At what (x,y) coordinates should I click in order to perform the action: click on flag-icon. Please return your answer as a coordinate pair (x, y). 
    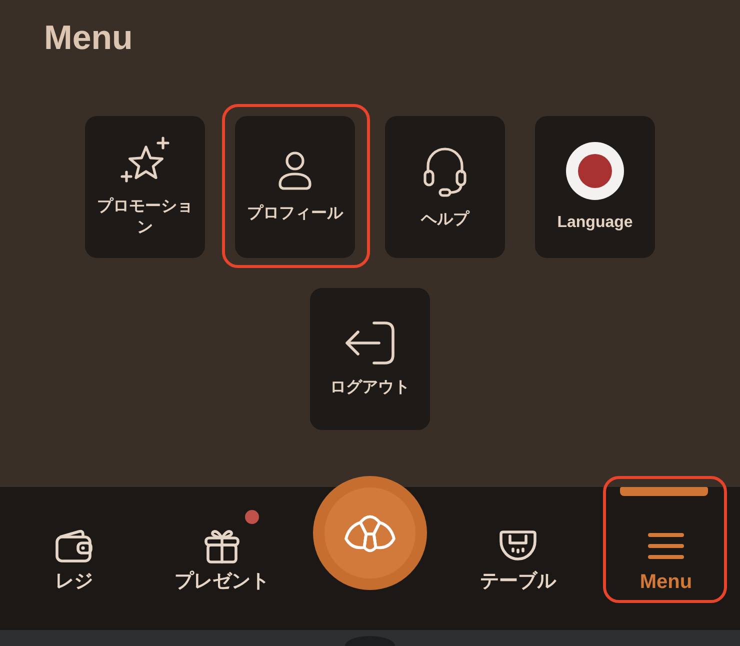
    Looking at the image, I should click on (595, 171).